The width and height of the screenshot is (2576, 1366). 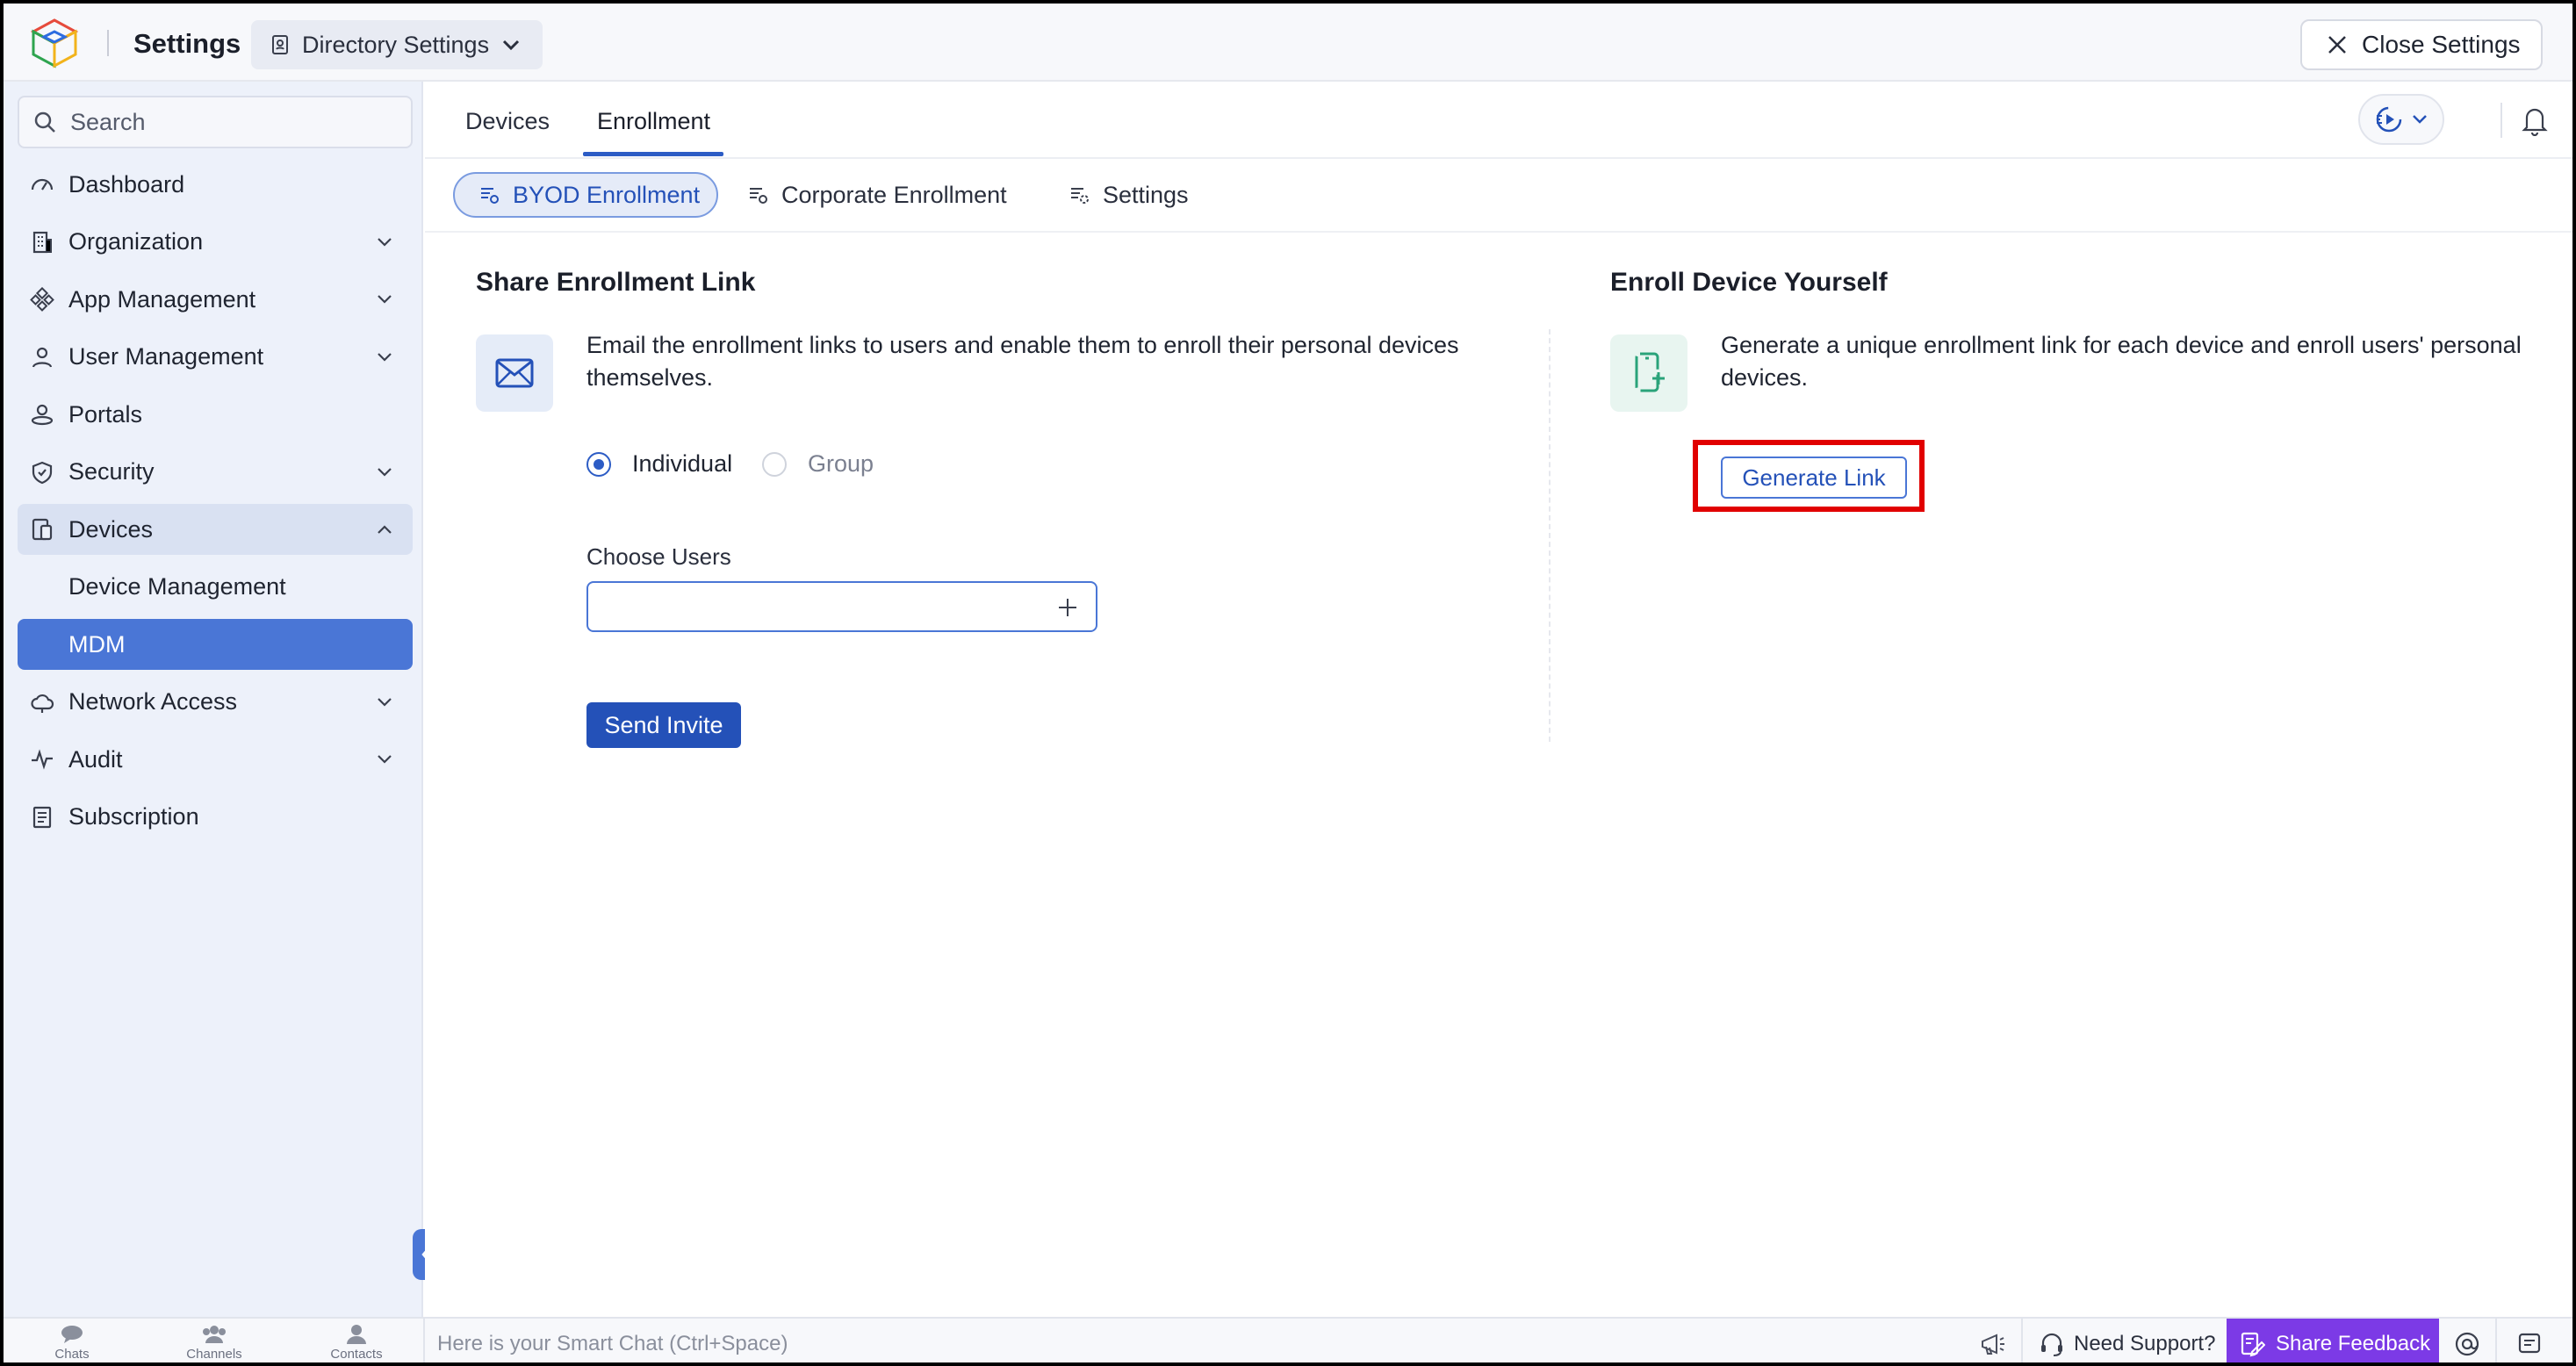 I want to click on channels-label: Channels, so click(x=214, y=1354).